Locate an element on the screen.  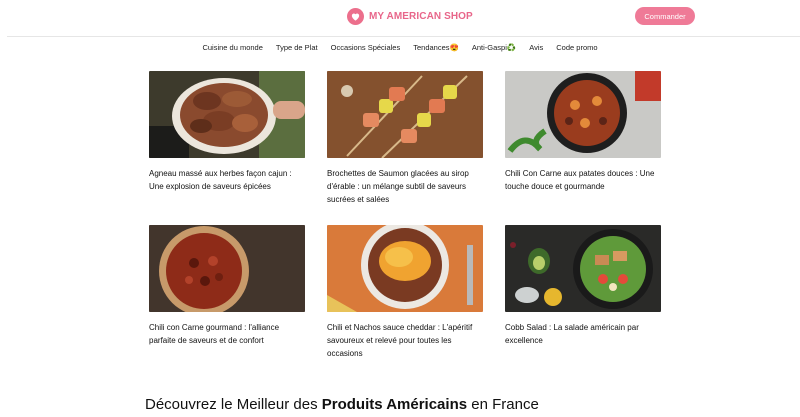
nav-item-avis: Avis is located at coordinates (536, 48).